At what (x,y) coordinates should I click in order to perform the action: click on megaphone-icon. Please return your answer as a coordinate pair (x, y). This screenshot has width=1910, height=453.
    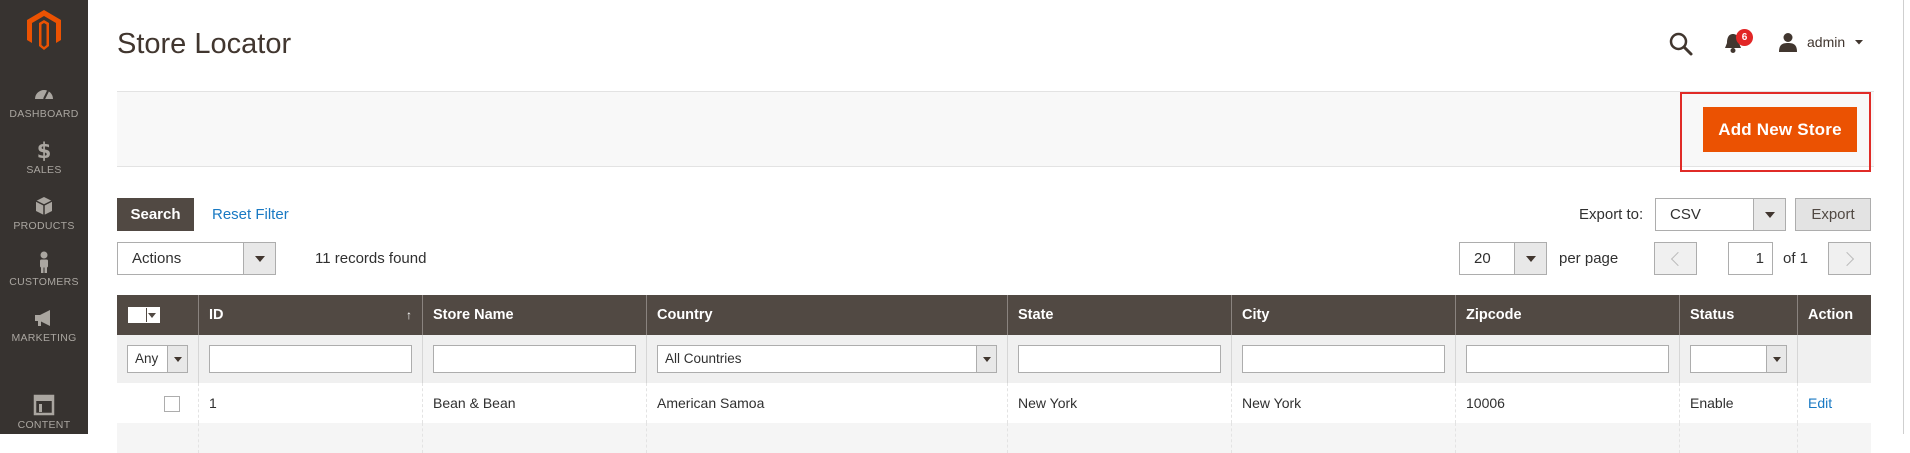
    Looking at the image, I should click on (42, 318).